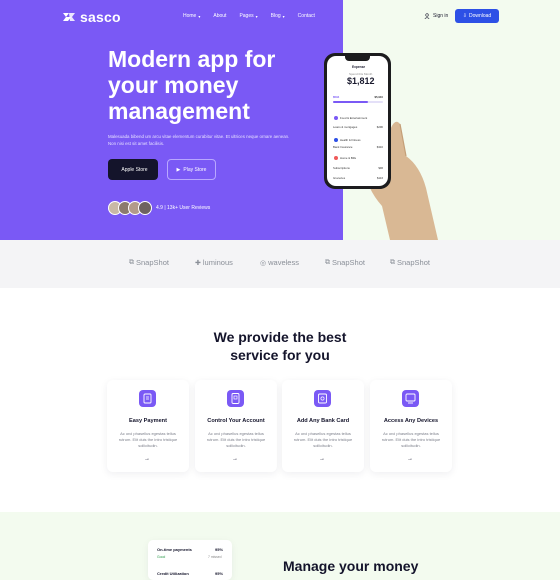 The height and width of the screenshot is (580, 560). What do you see at coordinates (280, 355) in the screenshot?
I see `services-title-line: service for you` at bounding box center [280, 355].